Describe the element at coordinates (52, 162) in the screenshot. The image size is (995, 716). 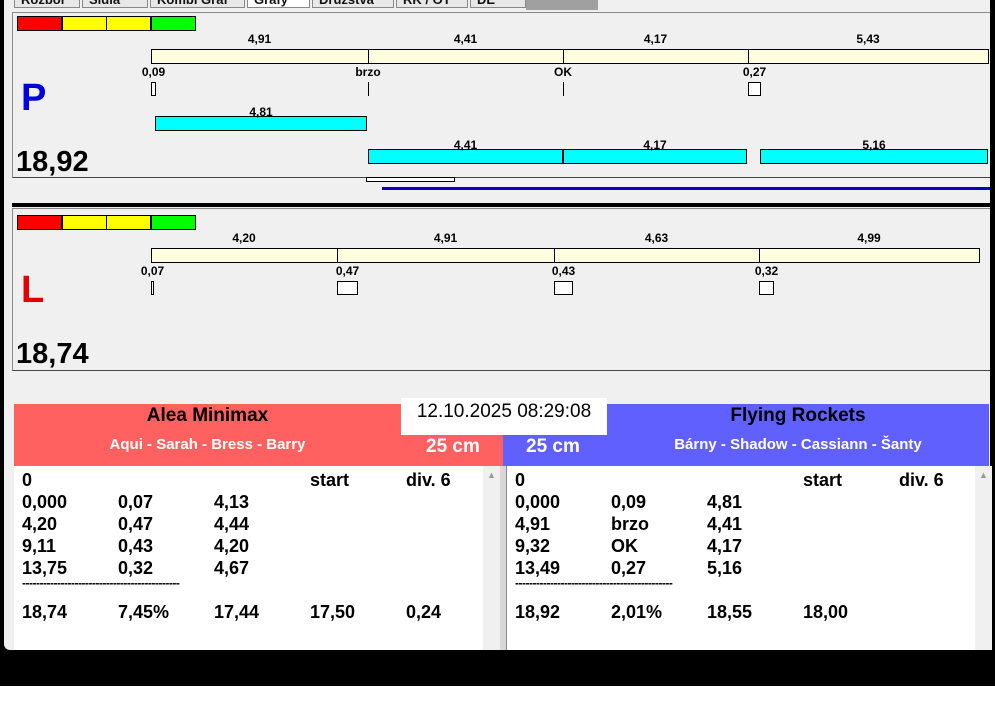
I see `total-score: 18,92` at that location.